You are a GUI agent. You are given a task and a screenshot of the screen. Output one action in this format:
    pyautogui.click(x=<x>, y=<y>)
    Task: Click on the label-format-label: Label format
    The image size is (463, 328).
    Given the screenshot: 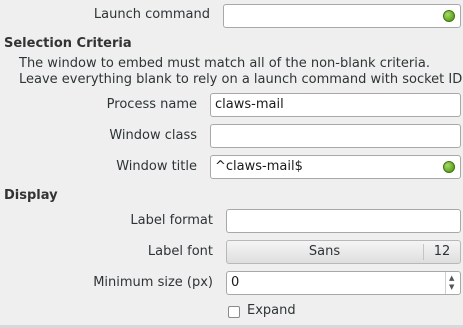 What is the action you would take?
    pyautogui.click(x=171, y=220)
    